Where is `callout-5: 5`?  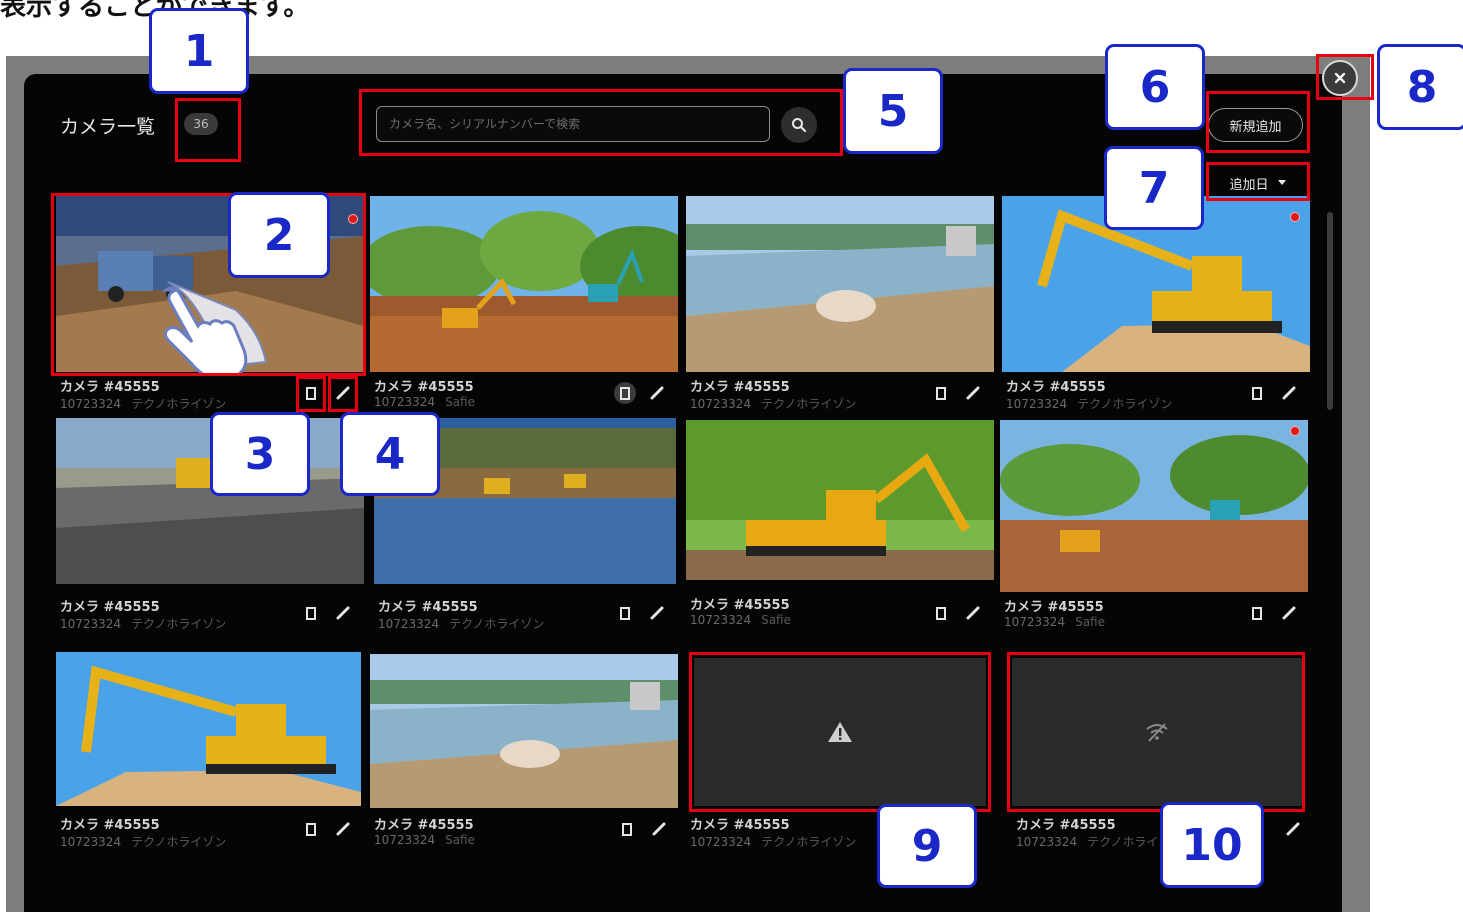 callout-5: 5 is located at coordinates (893, 111).